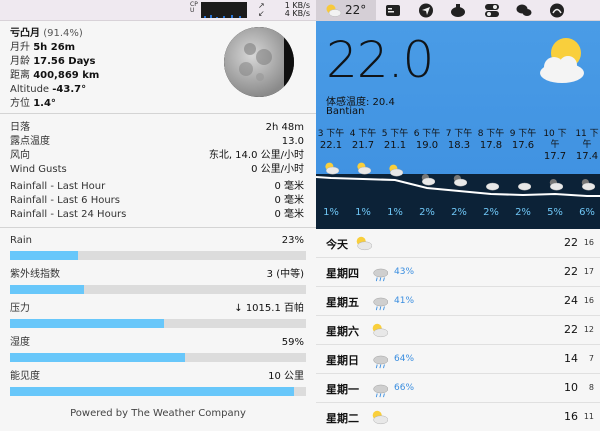  I want to click on day-precip: 66%, so click(404, 388).